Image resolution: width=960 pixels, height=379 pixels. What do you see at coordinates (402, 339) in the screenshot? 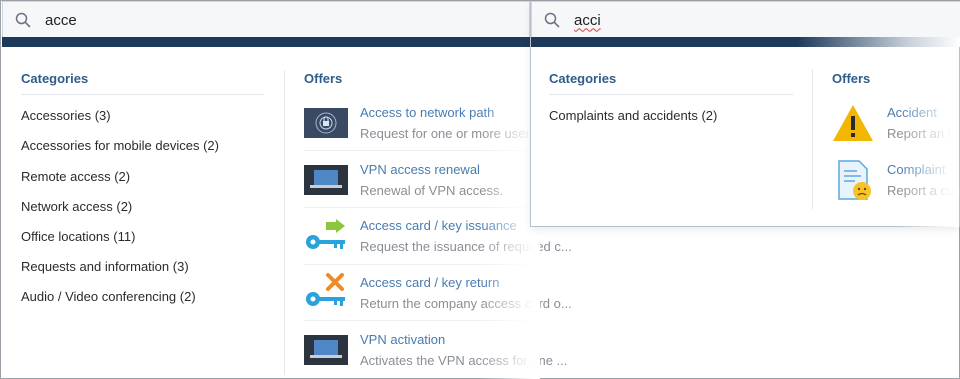
I see `offer-title: VPN activation` at bounding box center [402, 339].